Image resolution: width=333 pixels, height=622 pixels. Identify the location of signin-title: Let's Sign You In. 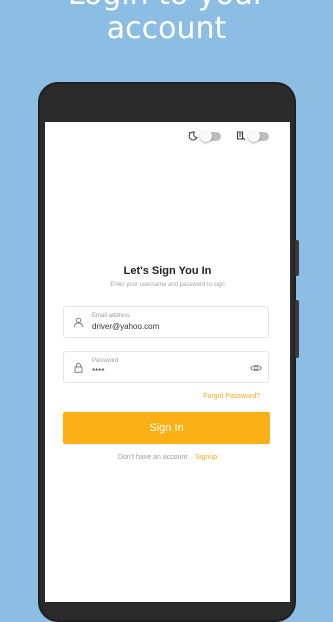
(167, 271).